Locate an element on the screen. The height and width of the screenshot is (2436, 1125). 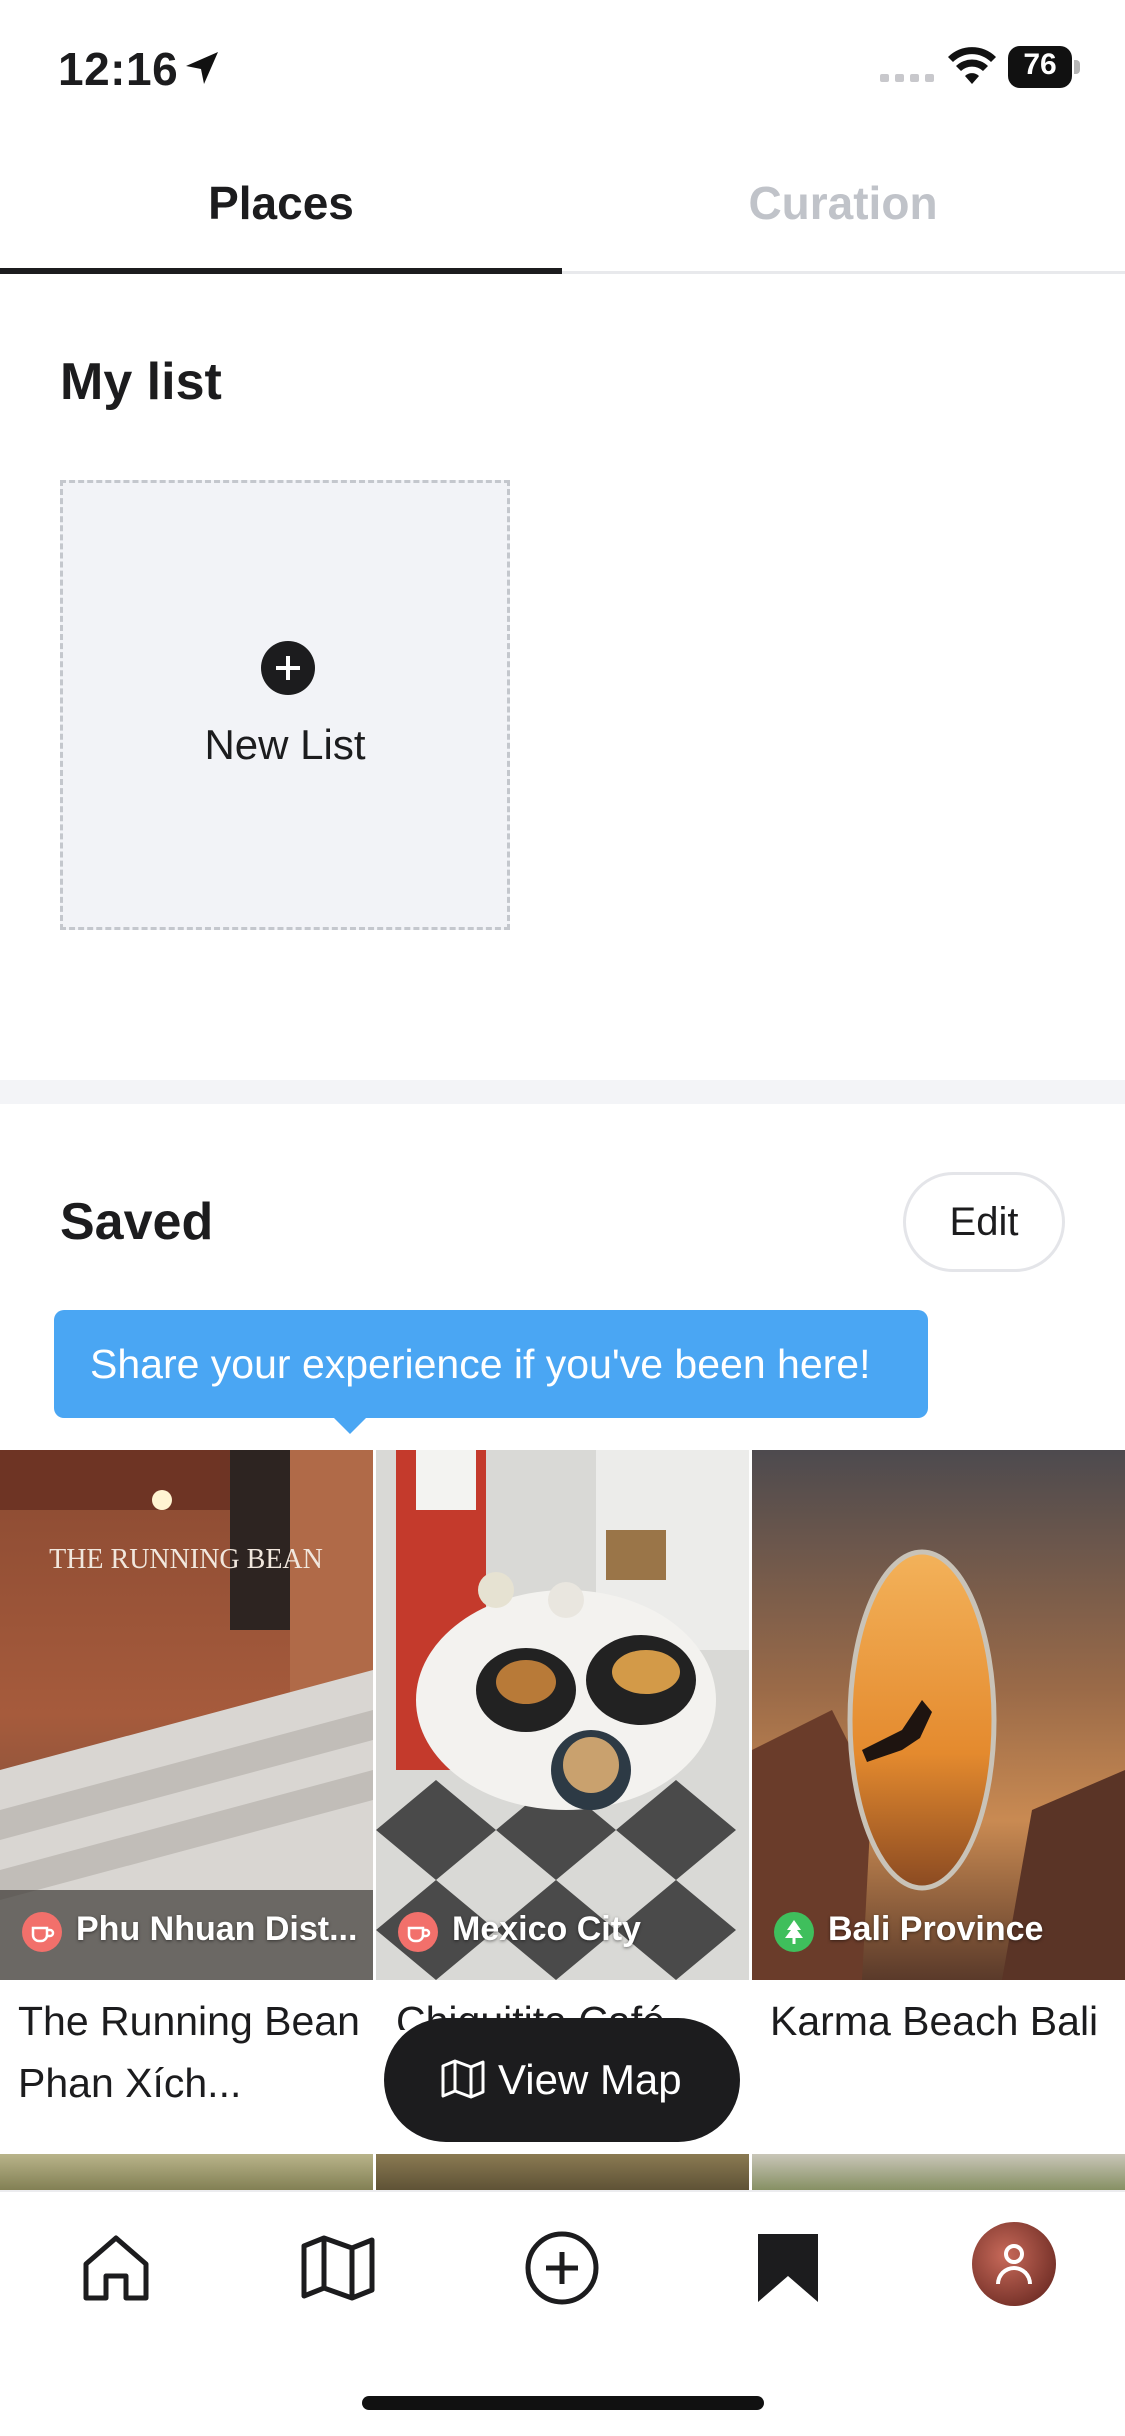
my-list-heading: My list is located at coordinates (141, 382).